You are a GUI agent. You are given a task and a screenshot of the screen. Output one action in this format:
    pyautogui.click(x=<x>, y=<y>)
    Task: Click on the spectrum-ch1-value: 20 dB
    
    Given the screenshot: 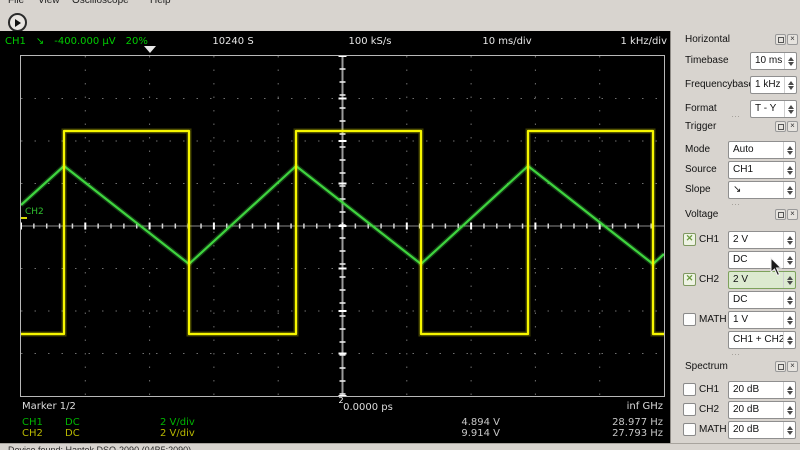 What is the action you would take?
    pyautogui.click(x=746, y=389)
    